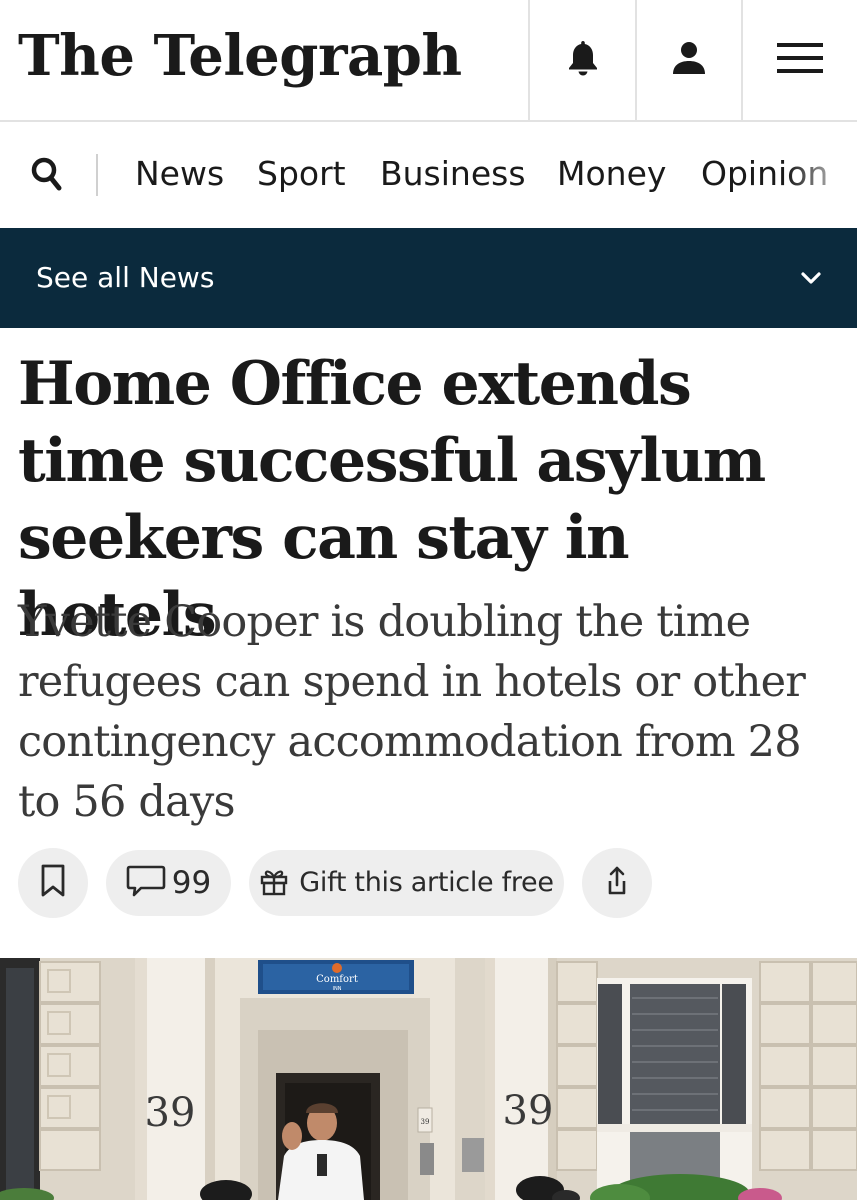  What do you see at coordinates (426, 882) in the screenshot?
I see `gift-article-label: Gift this article free` at bounding box center [426, 882].